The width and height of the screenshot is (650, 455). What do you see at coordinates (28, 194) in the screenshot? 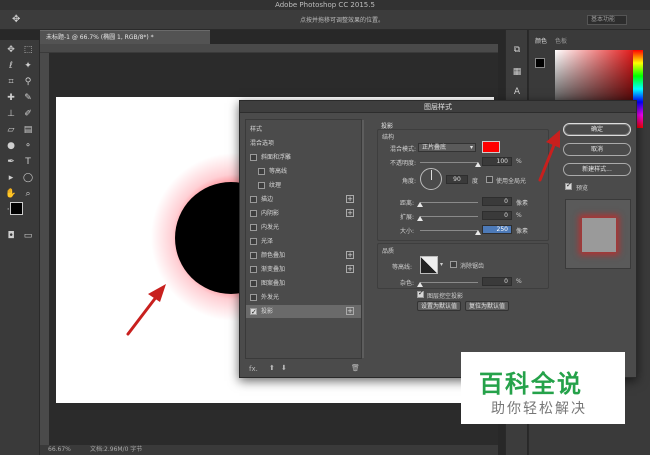
I see `zoom-tool-icon: ⌕` at bounding box center [28, 194].